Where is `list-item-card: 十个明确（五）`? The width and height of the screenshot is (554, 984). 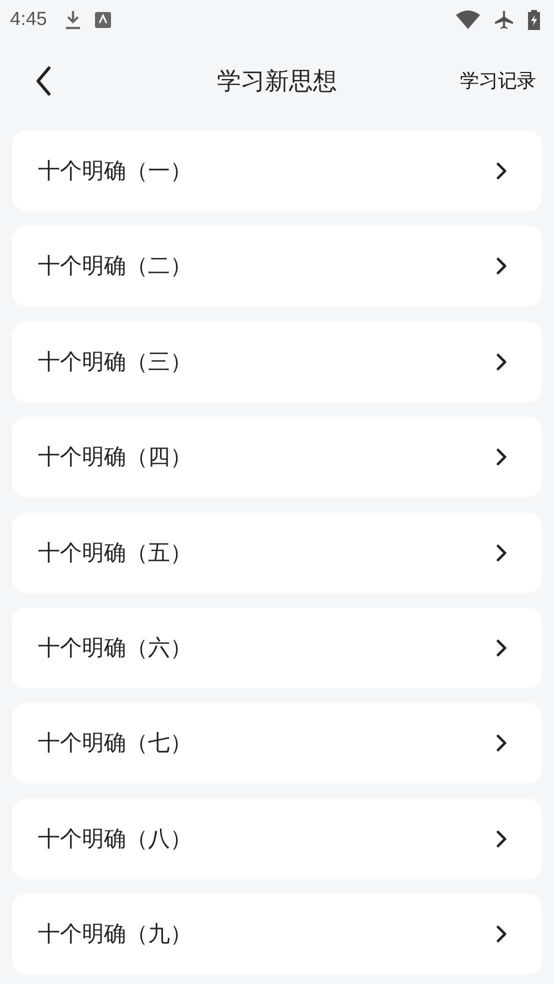
list-item-card: 十个明确（五） is located at coordinates (277, 552).